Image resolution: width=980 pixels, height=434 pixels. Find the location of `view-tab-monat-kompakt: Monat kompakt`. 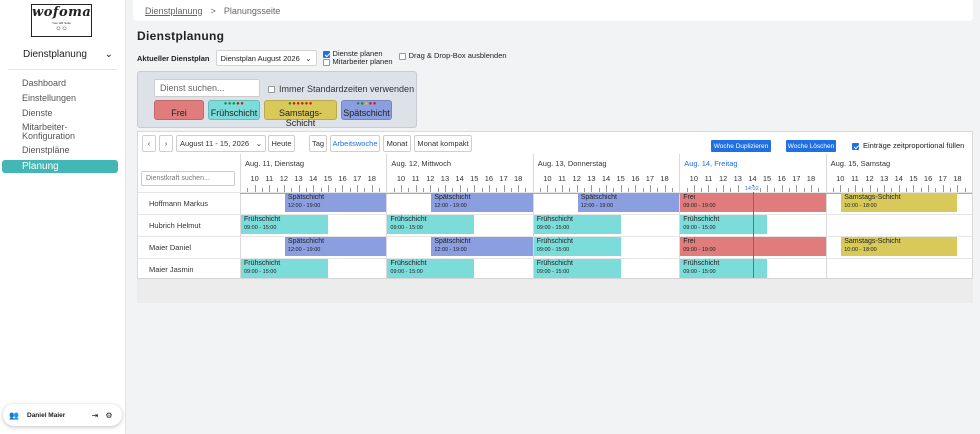

view-tab-monat-kompakt: Monat kompakt is located at coordinates (443, 143).